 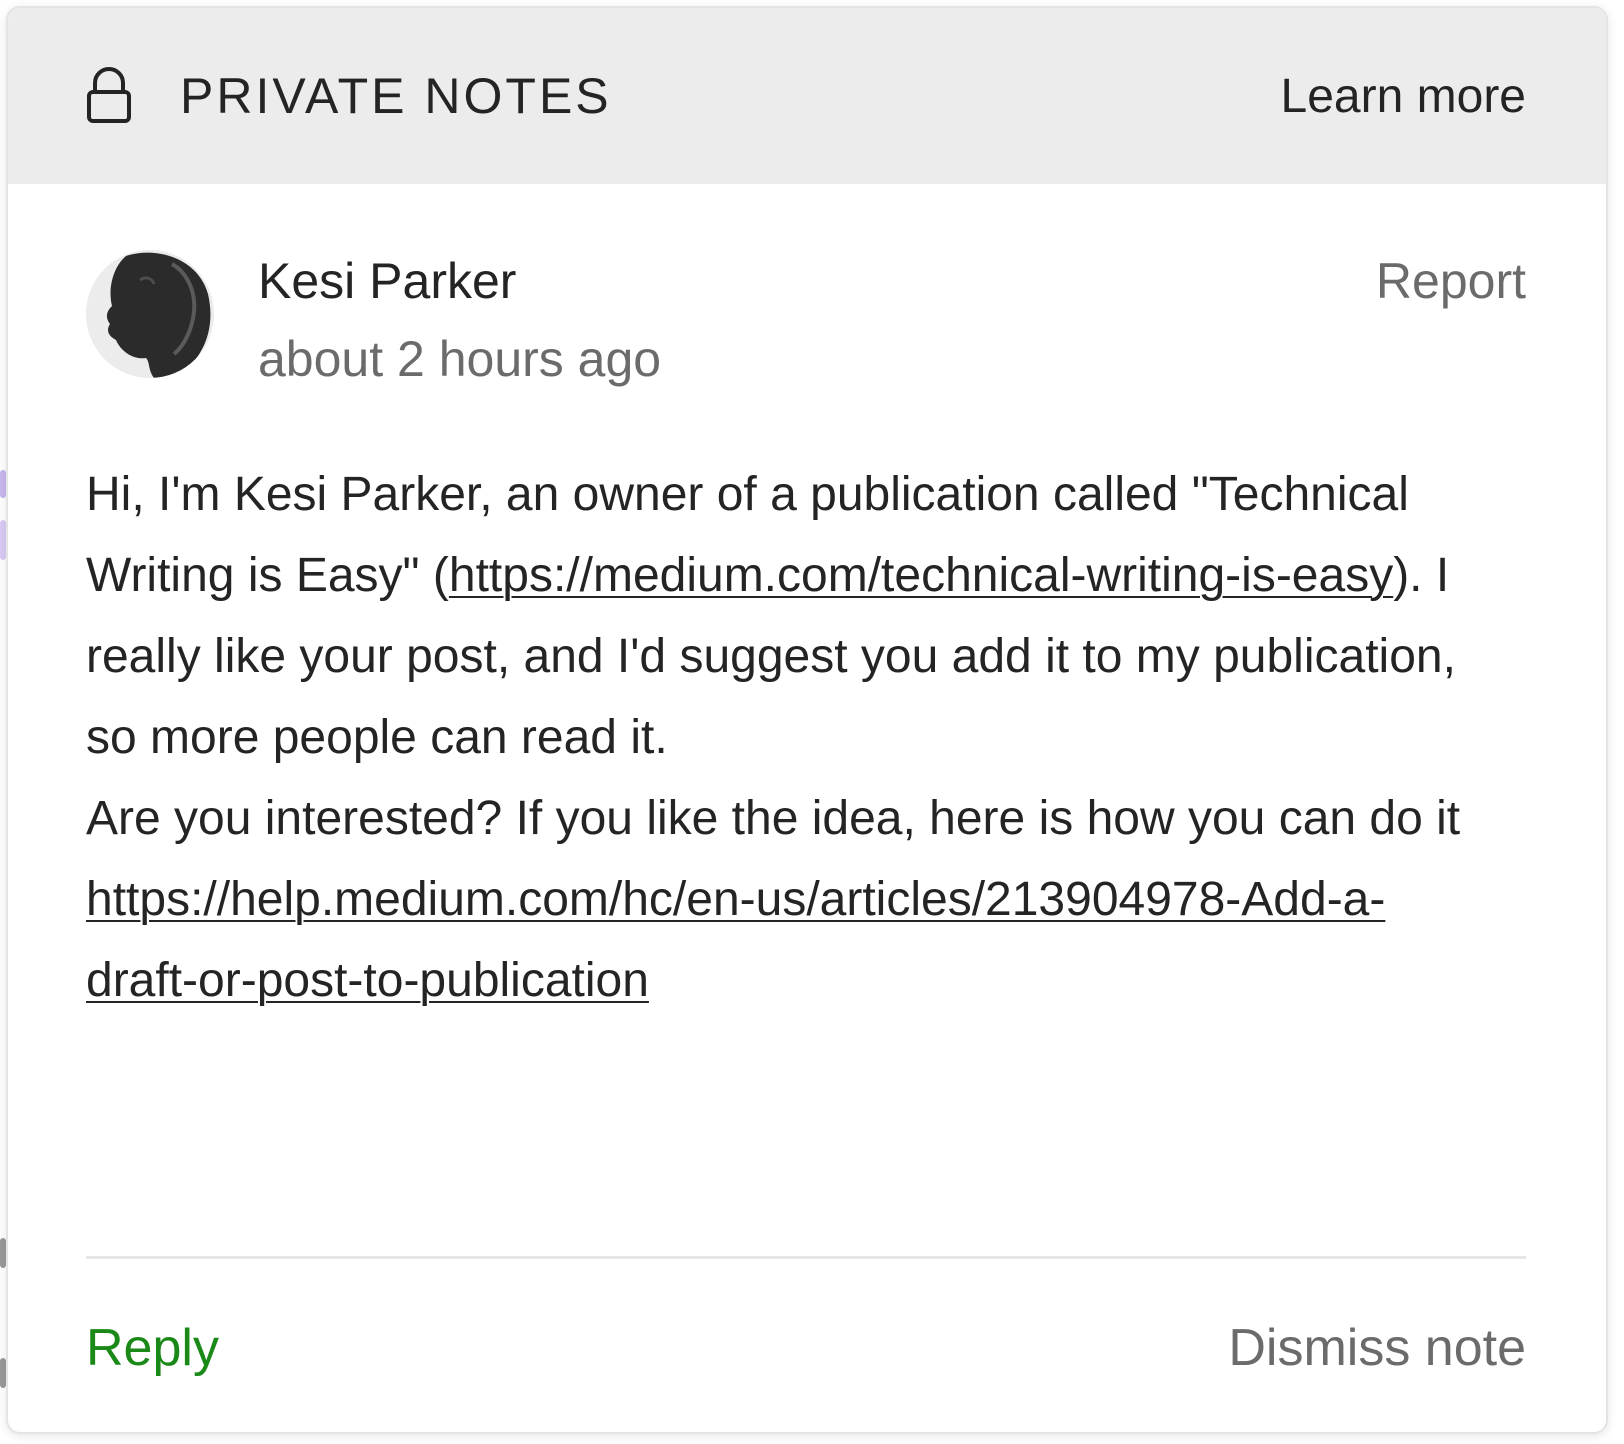 I want to click on author-name: Kesi Parker, so click(x=387, y=281).